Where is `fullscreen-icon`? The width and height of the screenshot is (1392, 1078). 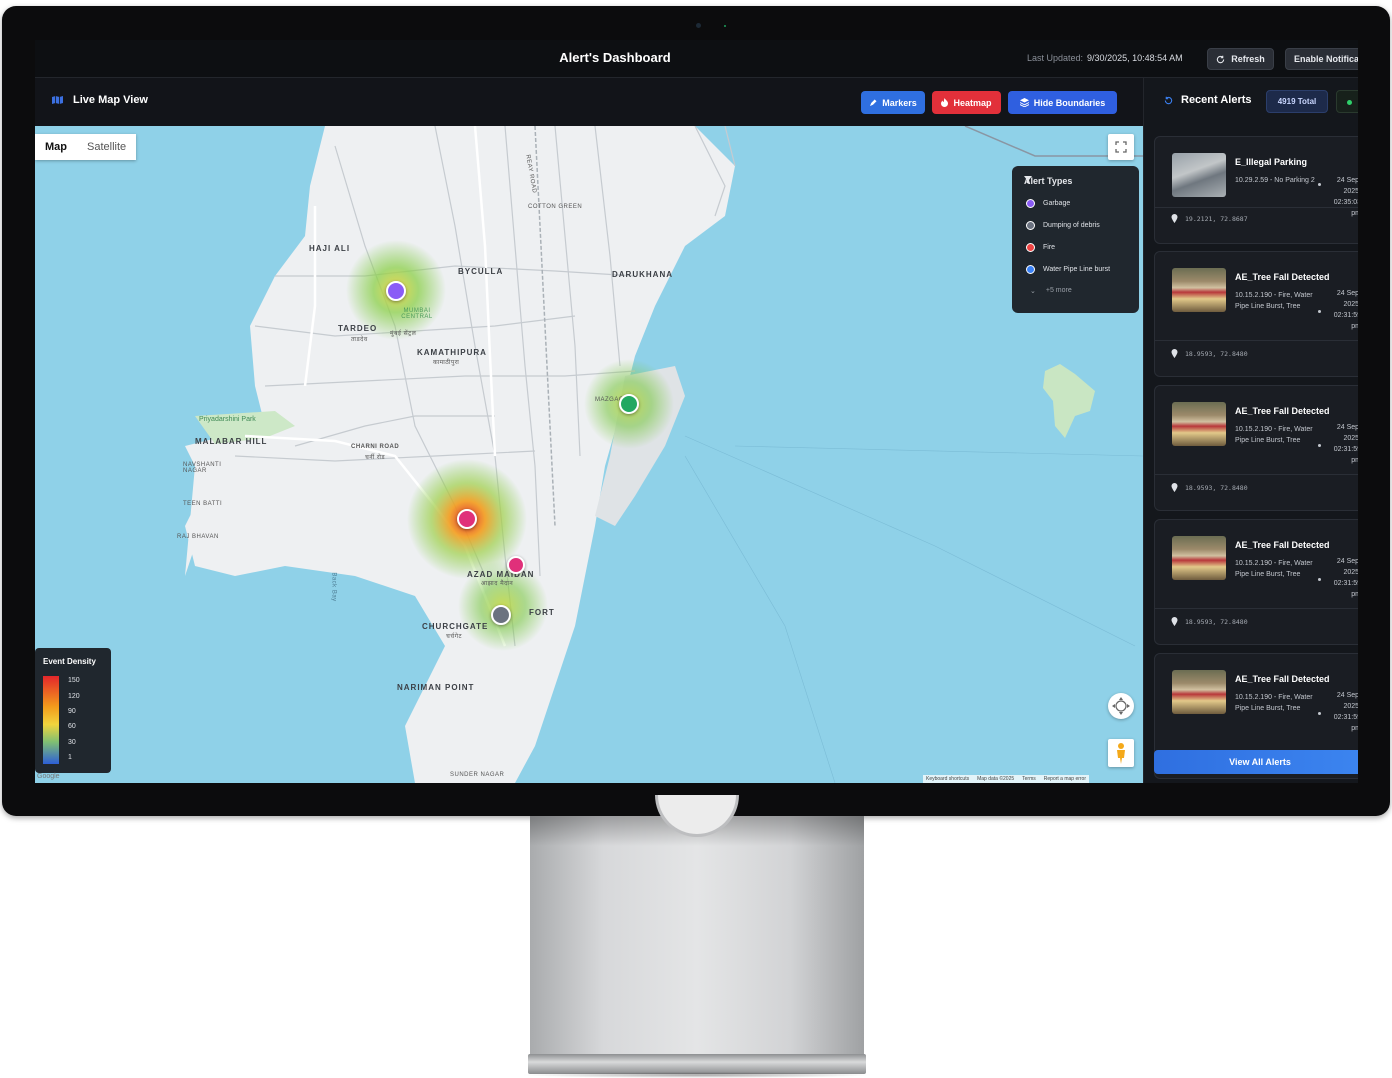 fullscreen-icon is located at coordinates (1121, 147).